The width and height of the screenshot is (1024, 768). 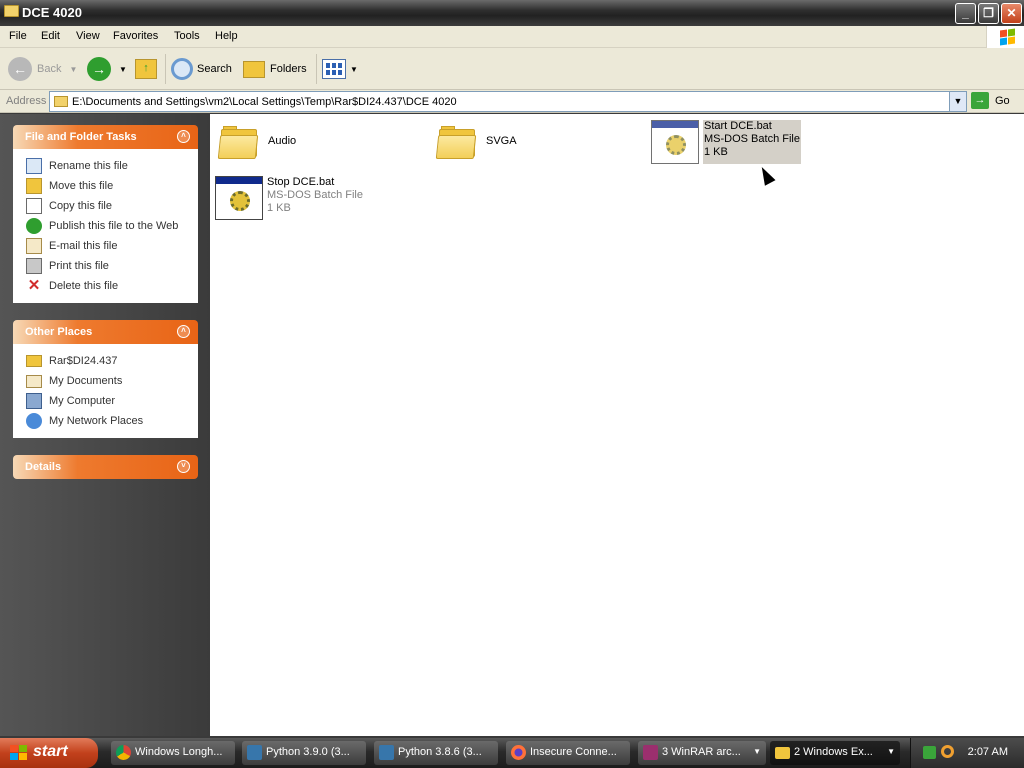 What do you see at coordinates (34, 421) in the screenshot?
I see `network-places-icon` at bounding box center [34, 421].